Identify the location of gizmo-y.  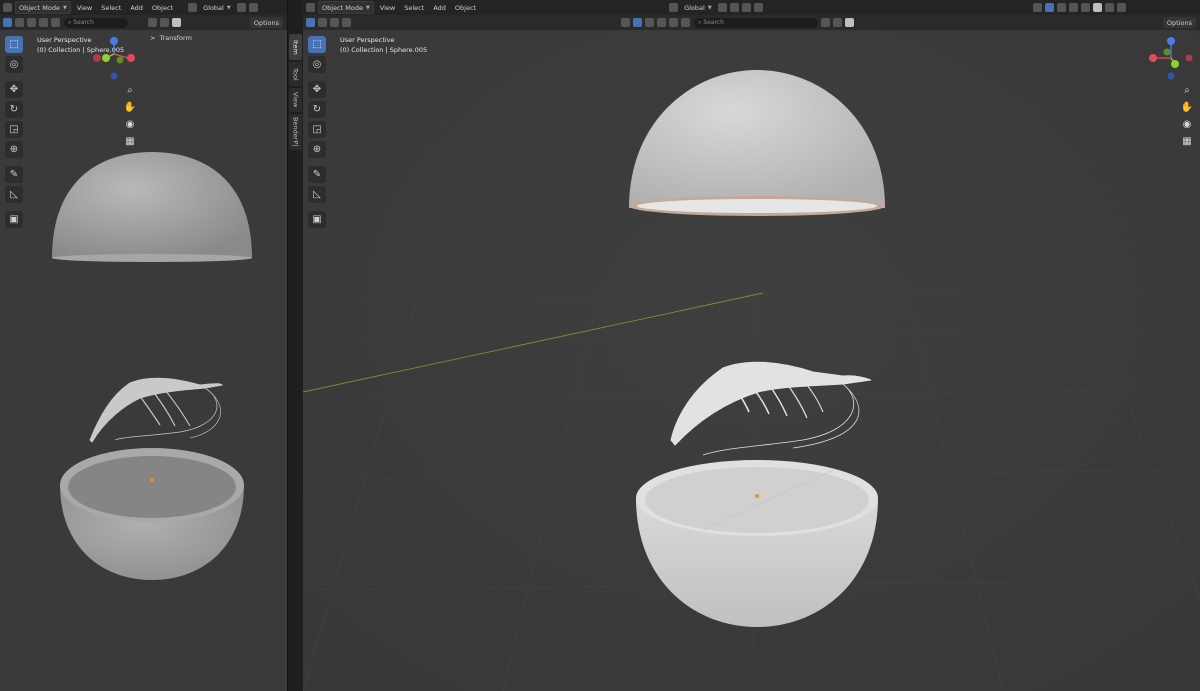
(106, 58).